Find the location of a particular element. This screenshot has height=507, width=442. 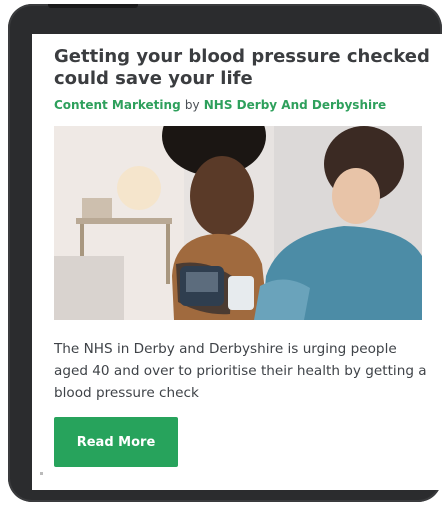

category-link: Content Marketing is located at coordinates (117, 105).